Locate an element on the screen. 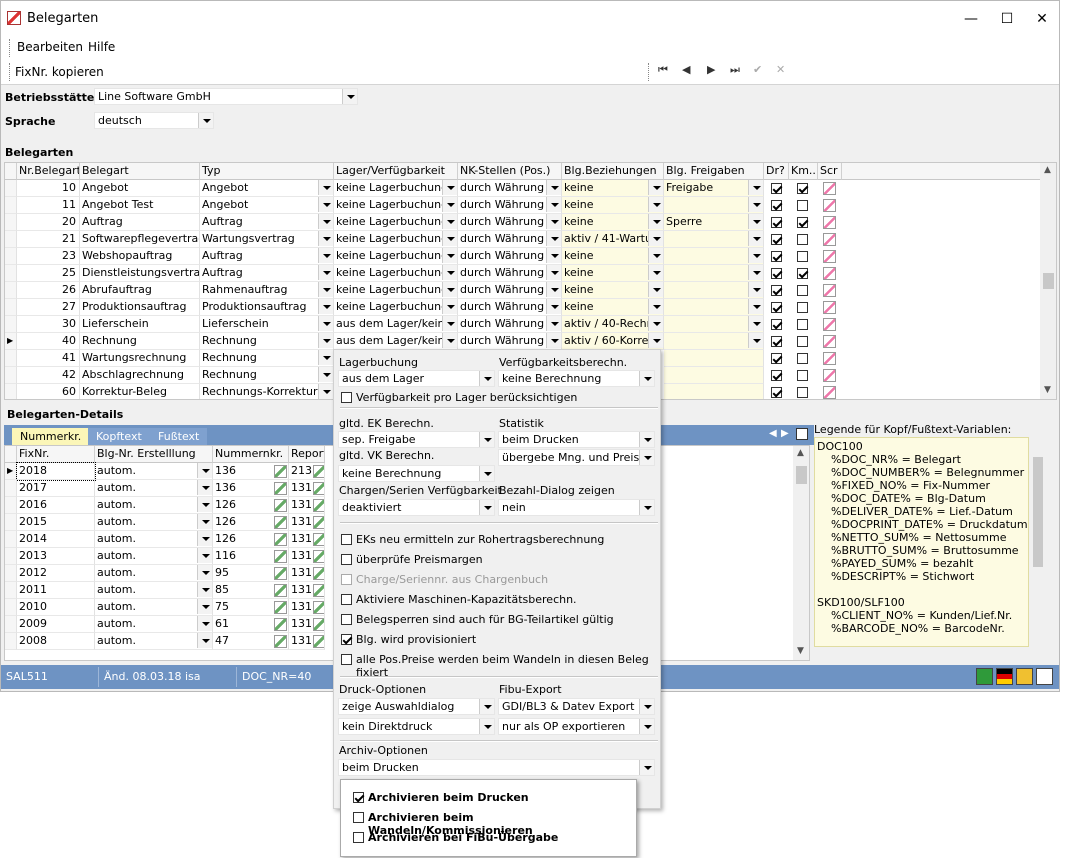  column-header: Blg-Nr. Erstelllung is located at coordinates (154, 454).